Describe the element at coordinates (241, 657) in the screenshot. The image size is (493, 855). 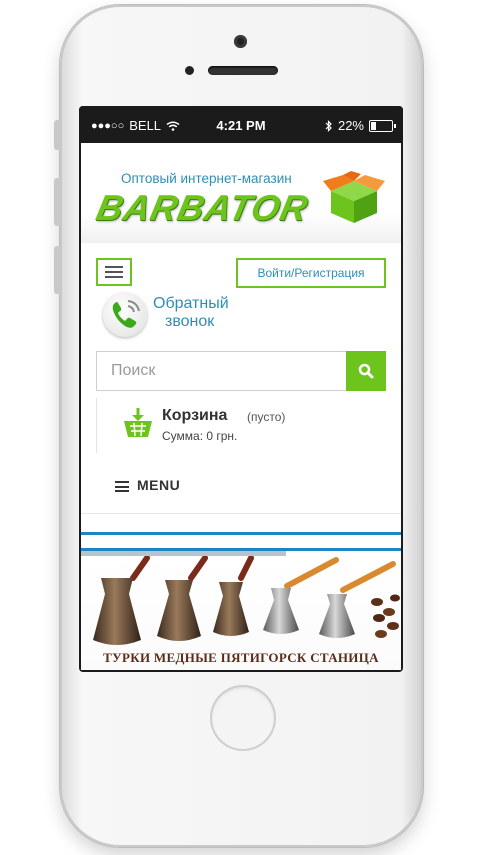
I see `banner-caption: ТУРКИ МЕДНЫЕ ПЯТИГОРСК СТАНИЦА` at that location.